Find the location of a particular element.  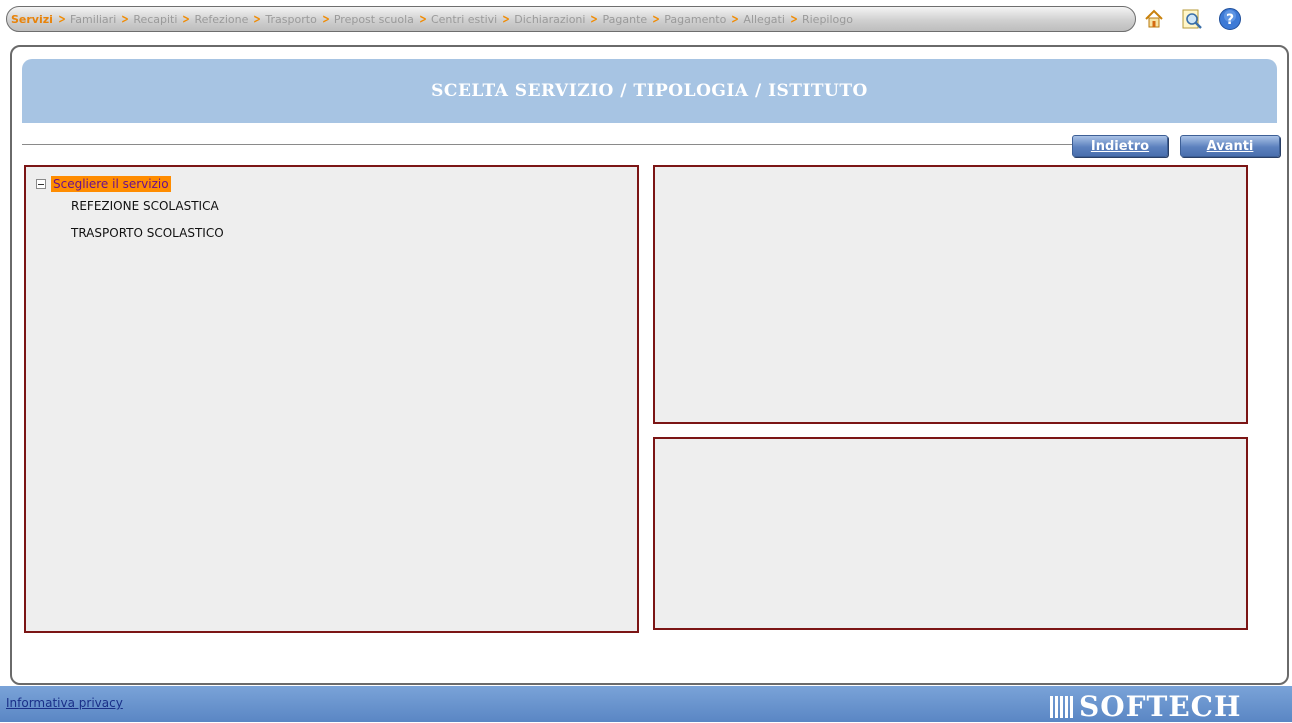

breadcrumb-item-familiari: Familiari > is located at coordinates (101, 19).